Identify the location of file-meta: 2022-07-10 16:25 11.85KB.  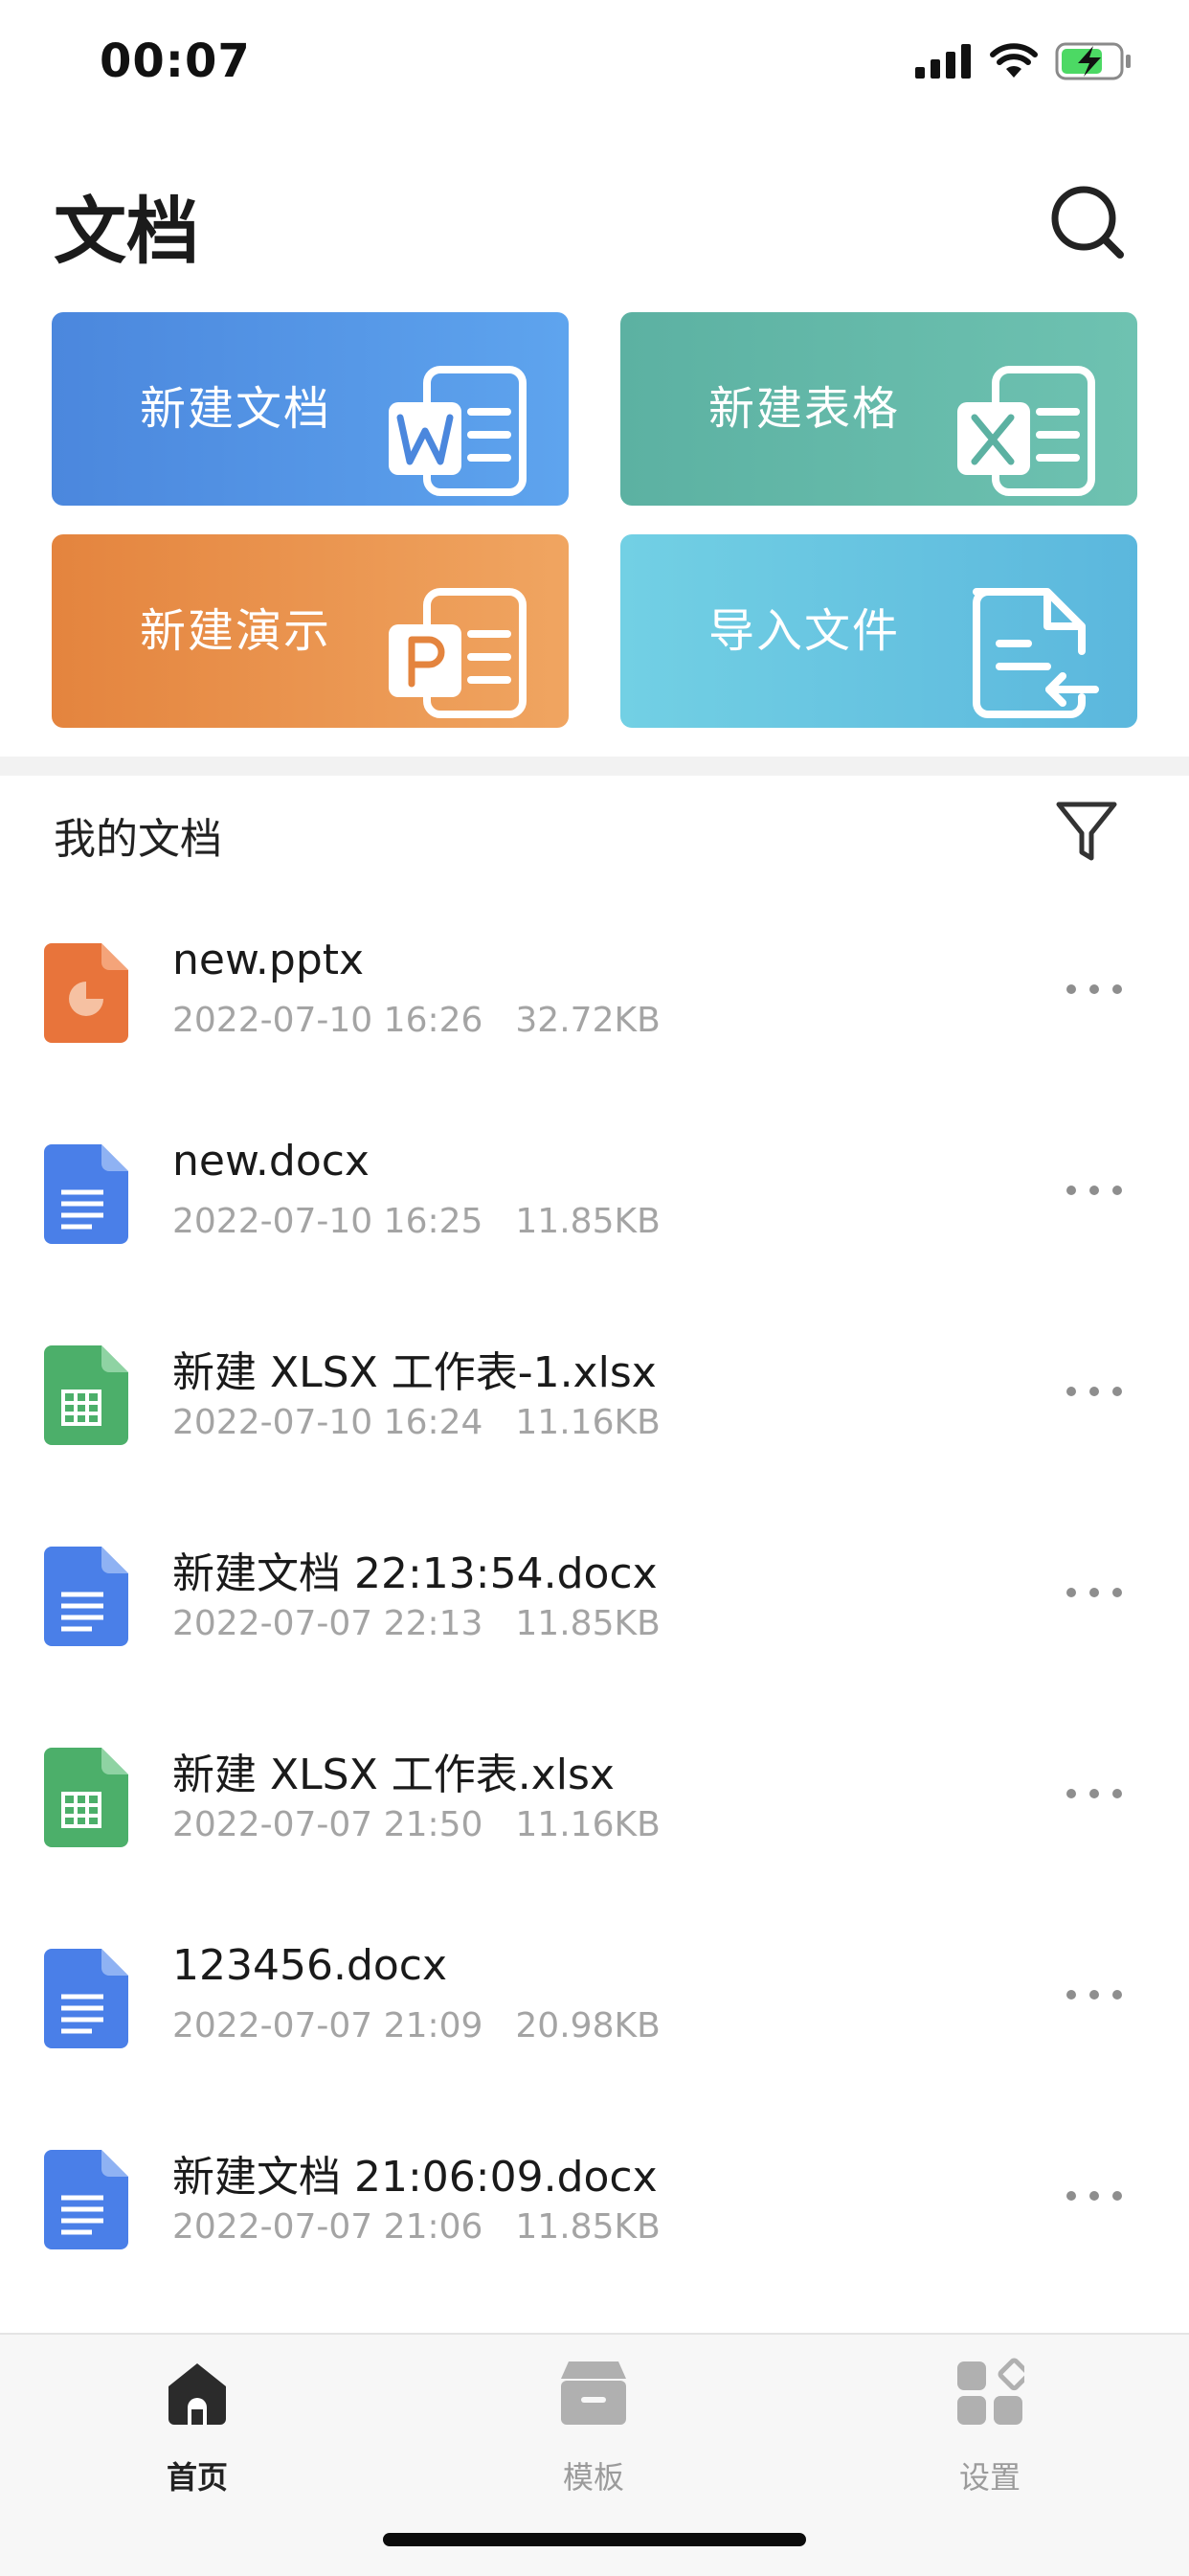
(416, 1221).